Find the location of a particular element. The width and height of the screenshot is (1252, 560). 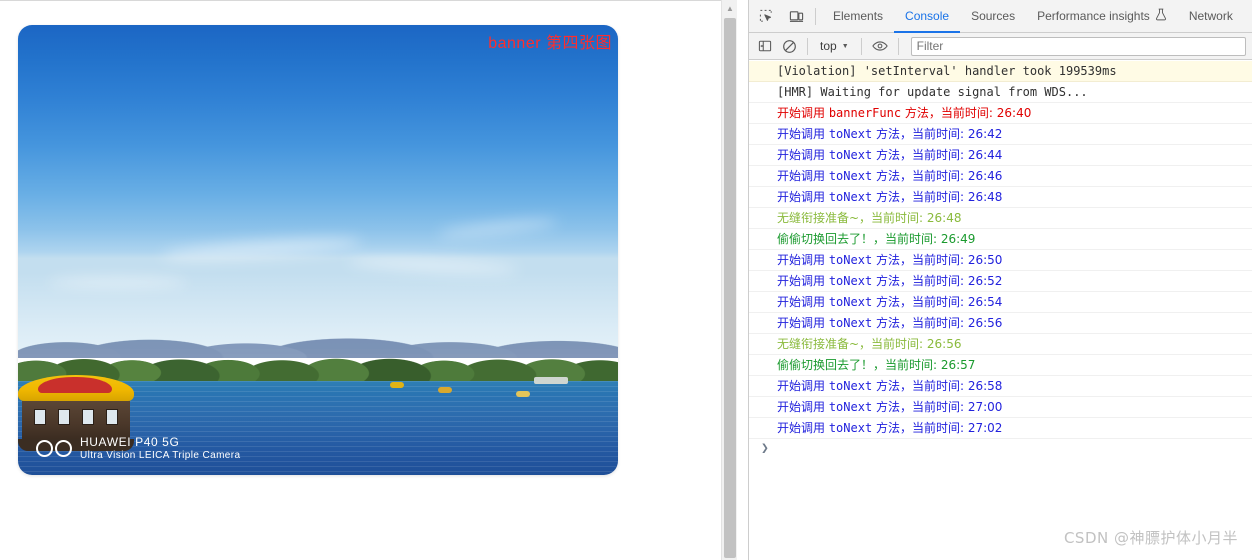

log-method-name: bannerFunc is located at coordinates (865, 113).